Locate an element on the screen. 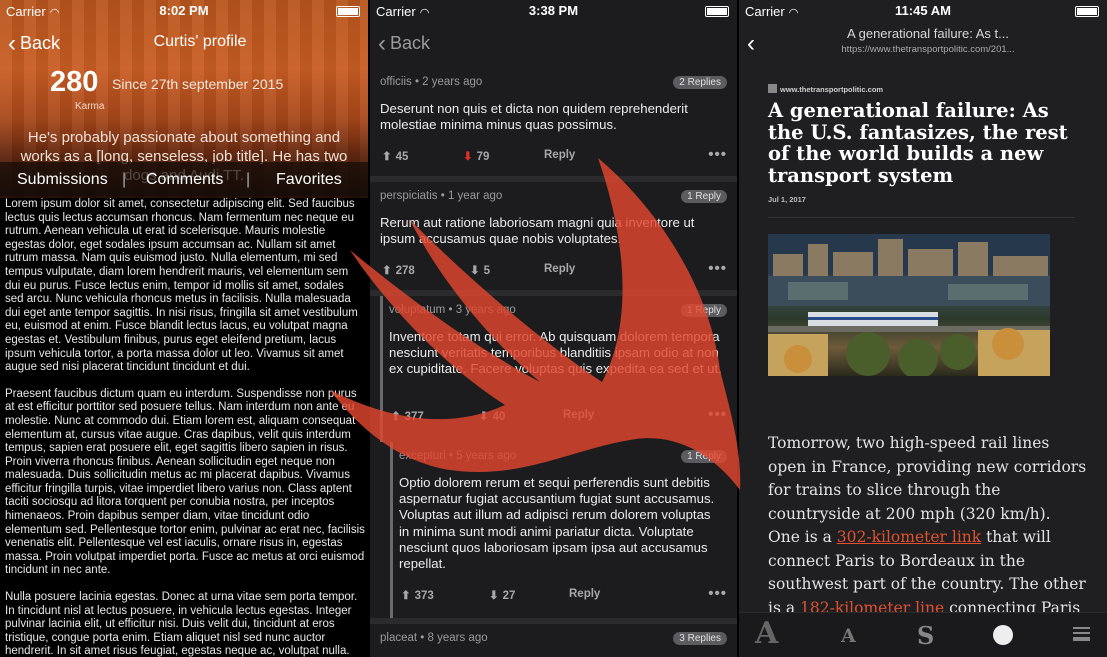  karma-label: Karma is located at coordinates (90, 106).